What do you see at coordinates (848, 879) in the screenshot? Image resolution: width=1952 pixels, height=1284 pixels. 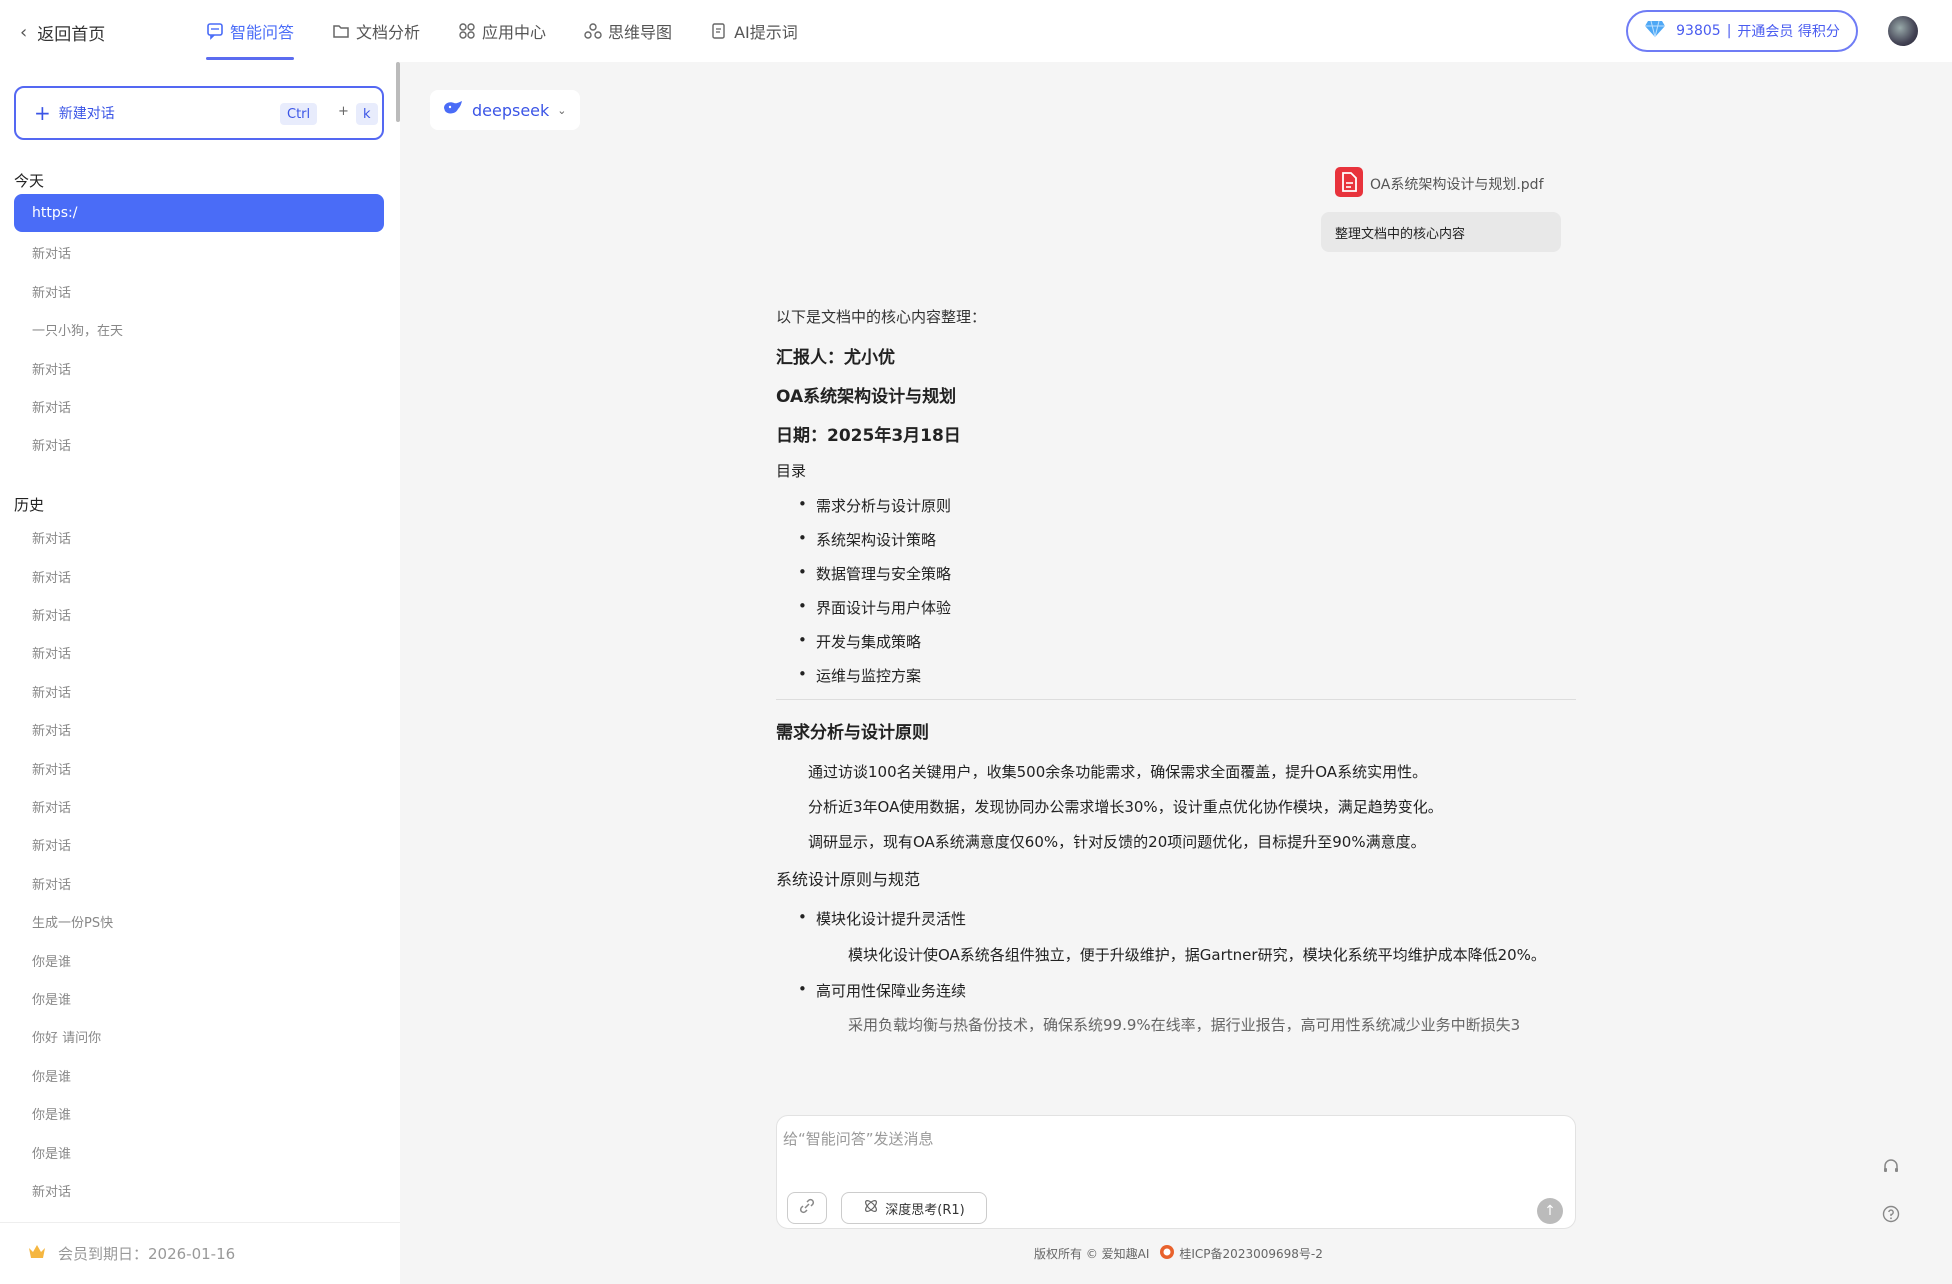 I see `subsection-title: 系统设计原则与规范` at bounding box center [848, 879].